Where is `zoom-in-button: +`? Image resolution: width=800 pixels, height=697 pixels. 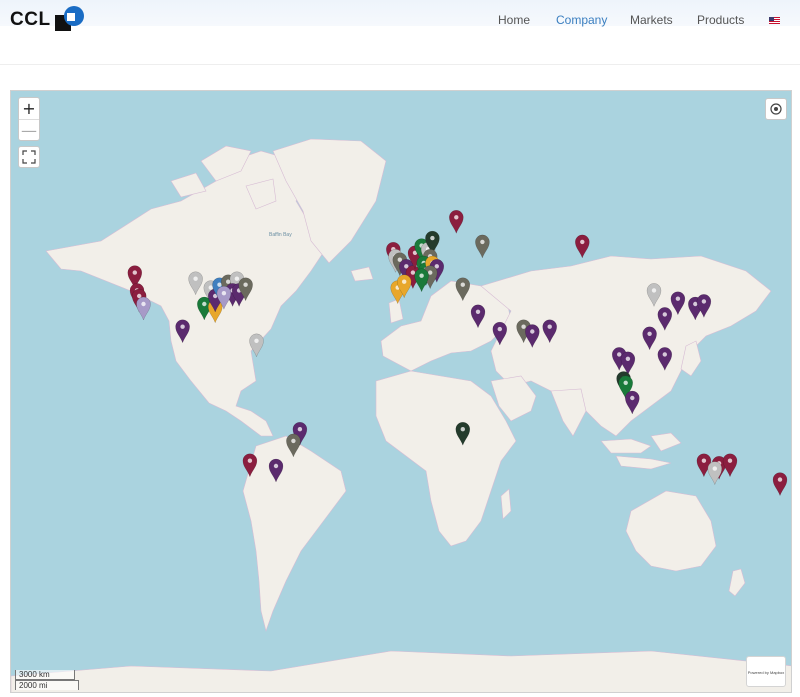 zoom-in-button: + is located at coordinates (29, 108).